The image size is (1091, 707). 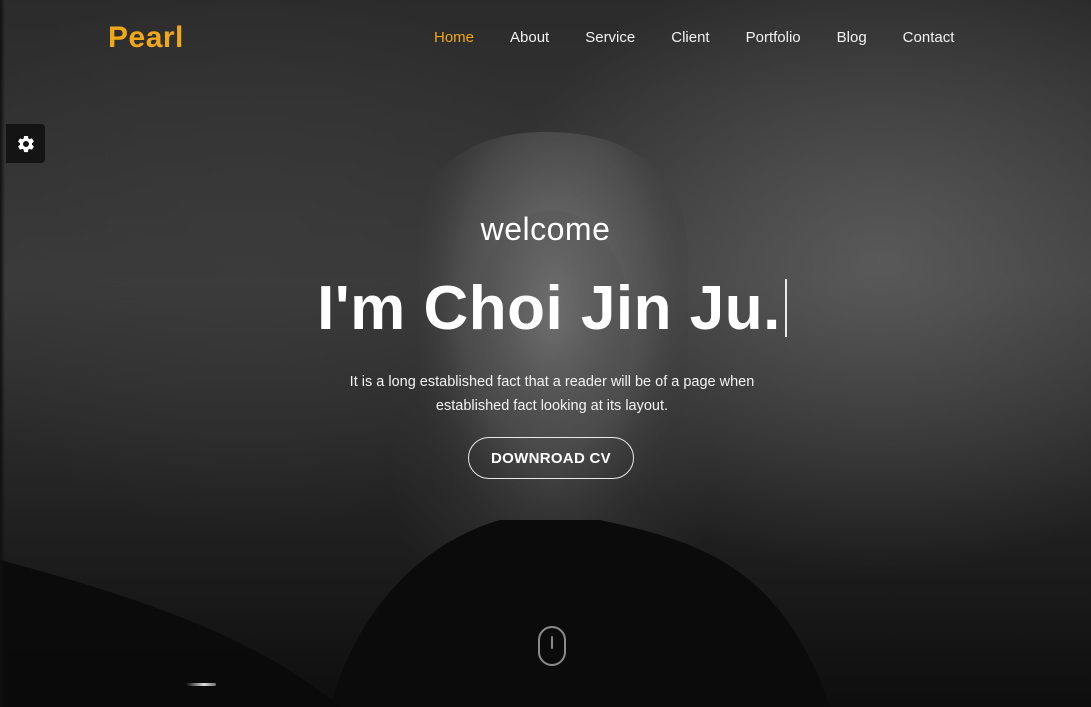 What do you see at coordinates (454, 37) in the screenshot?
I see `nav-item-home: Home` at bounding box center [454, 37].